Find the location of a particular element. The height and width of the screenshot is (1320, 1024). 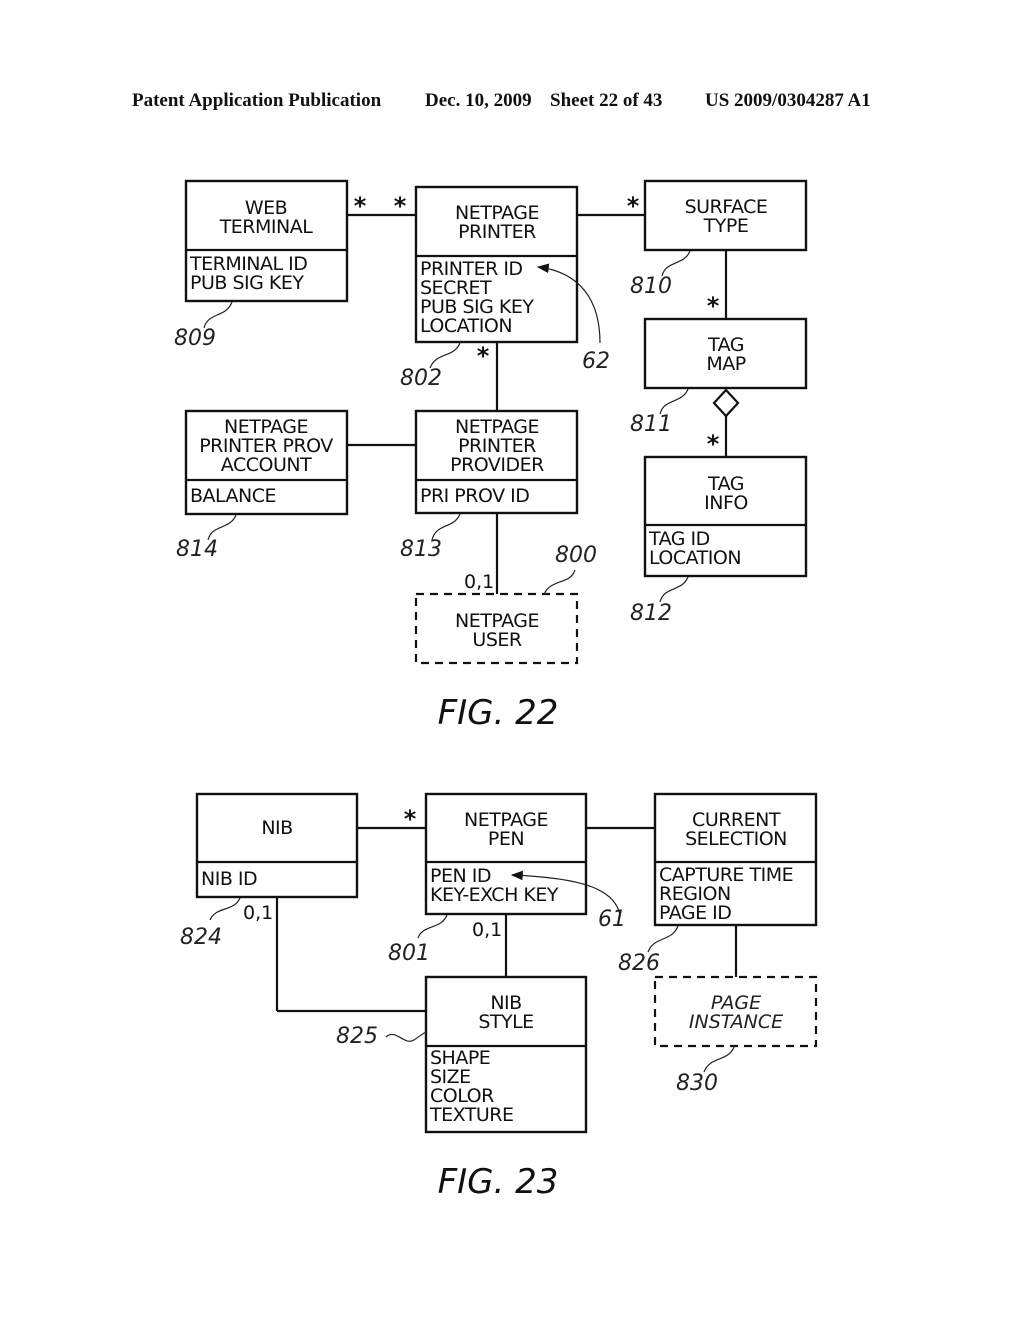

class-attribute: TEXTURE is located at coordinates (471, 1115).